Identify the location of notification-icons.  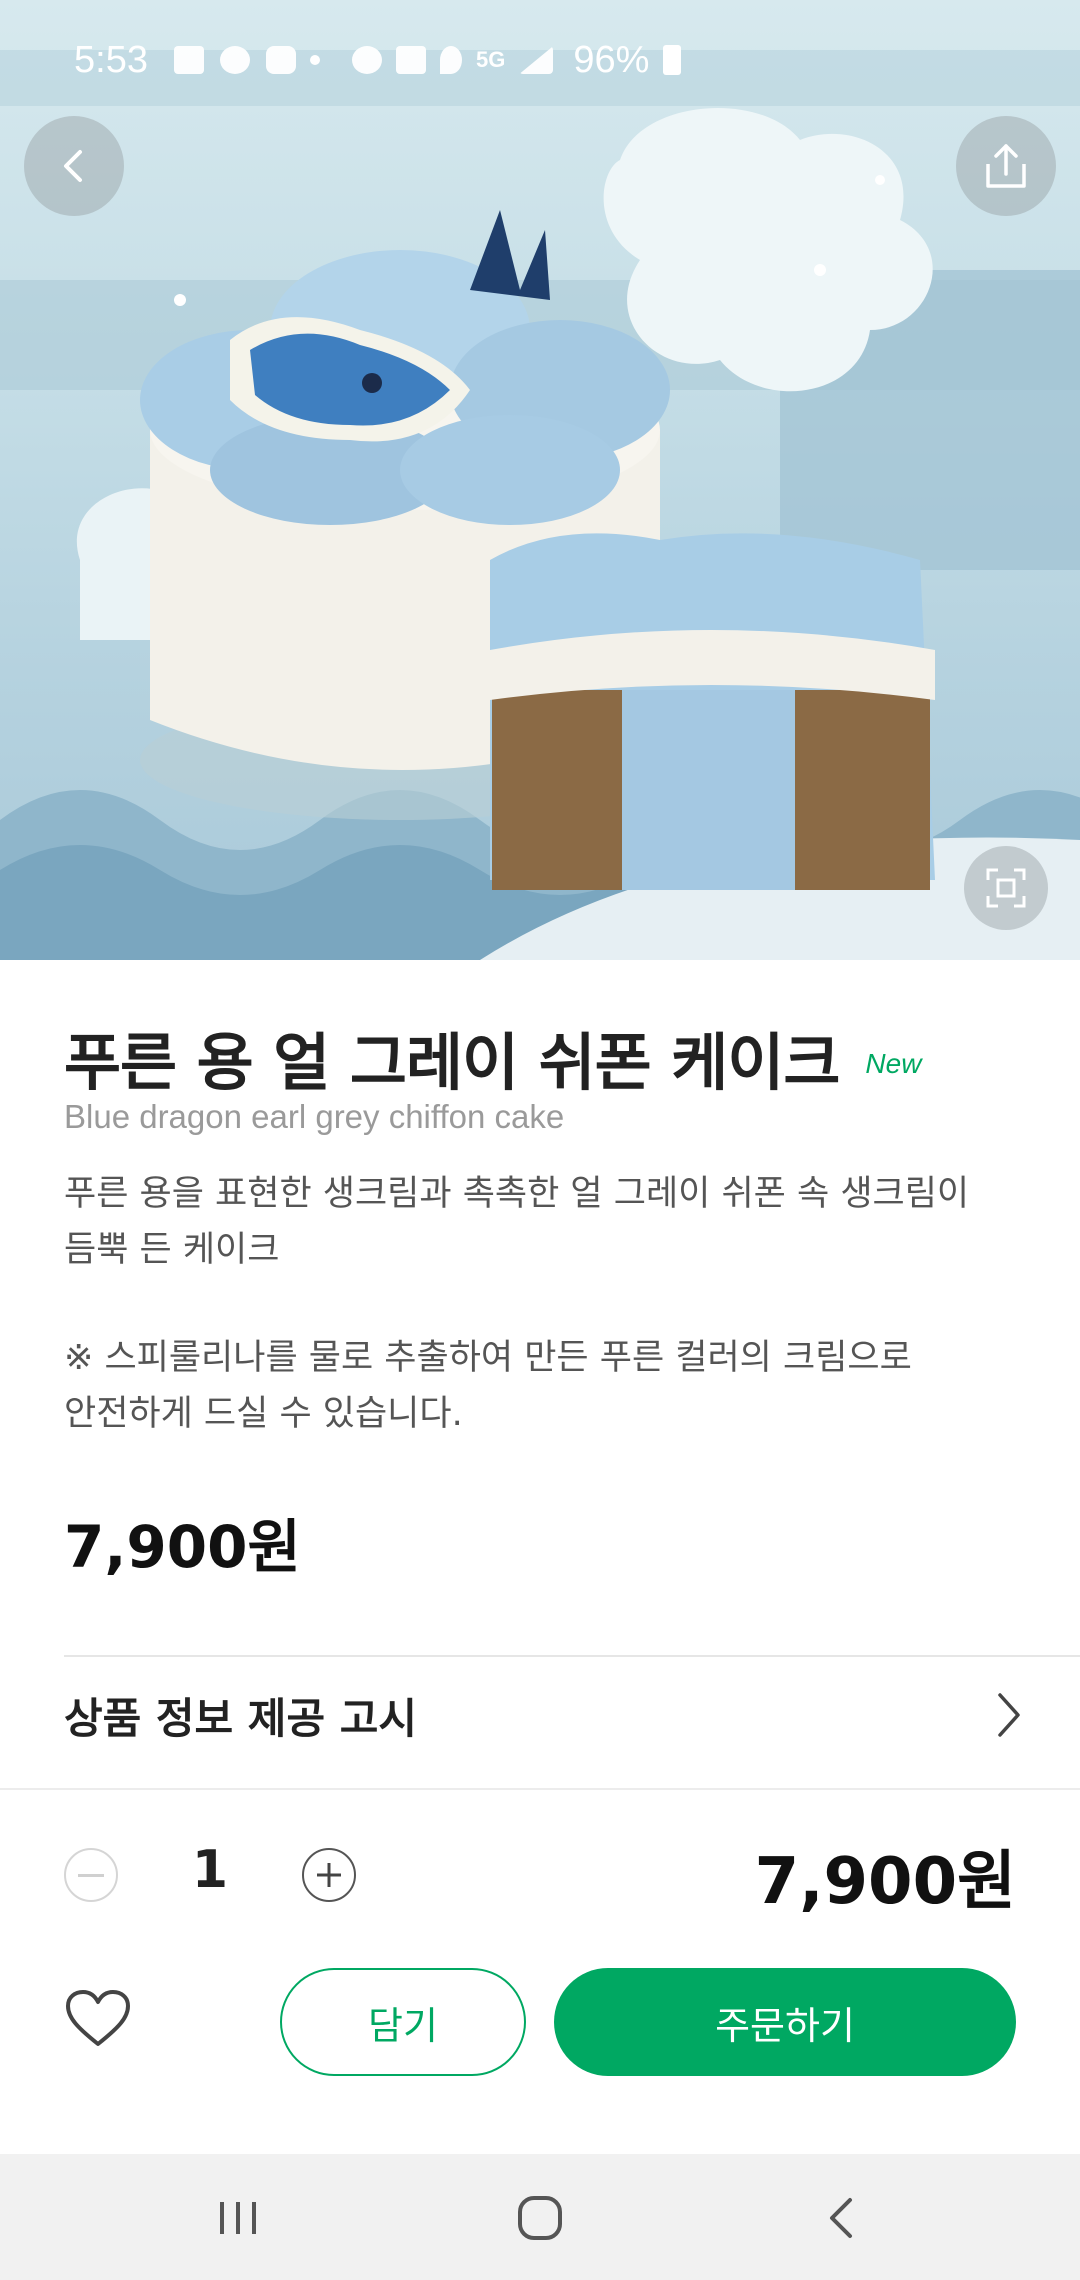
(234, 60).